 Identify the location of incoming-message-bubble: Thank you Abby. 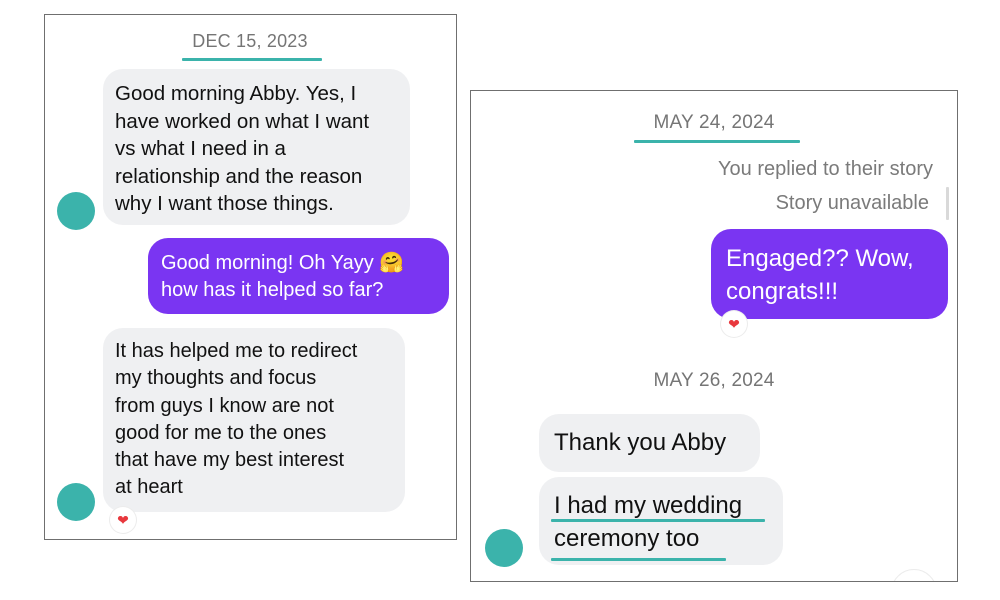
(649, 443).